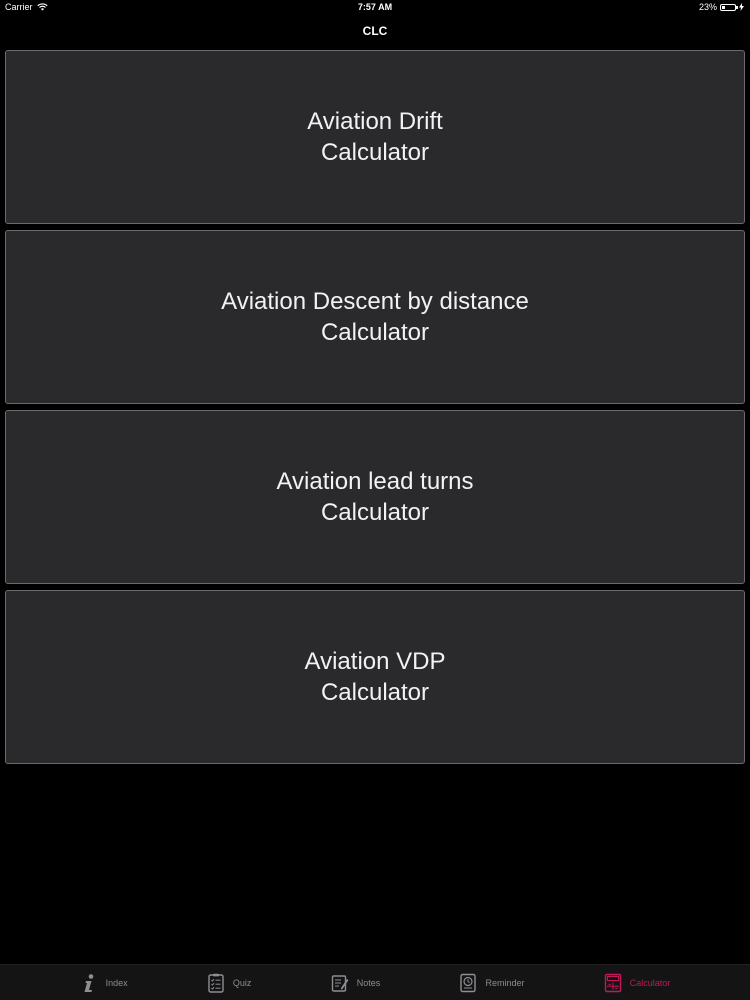 The image size is (750, 1000). What do you see at coordinates (116, 982) in the screenshot?
I see `tab-label: Index` at bounding box center [116, 982].